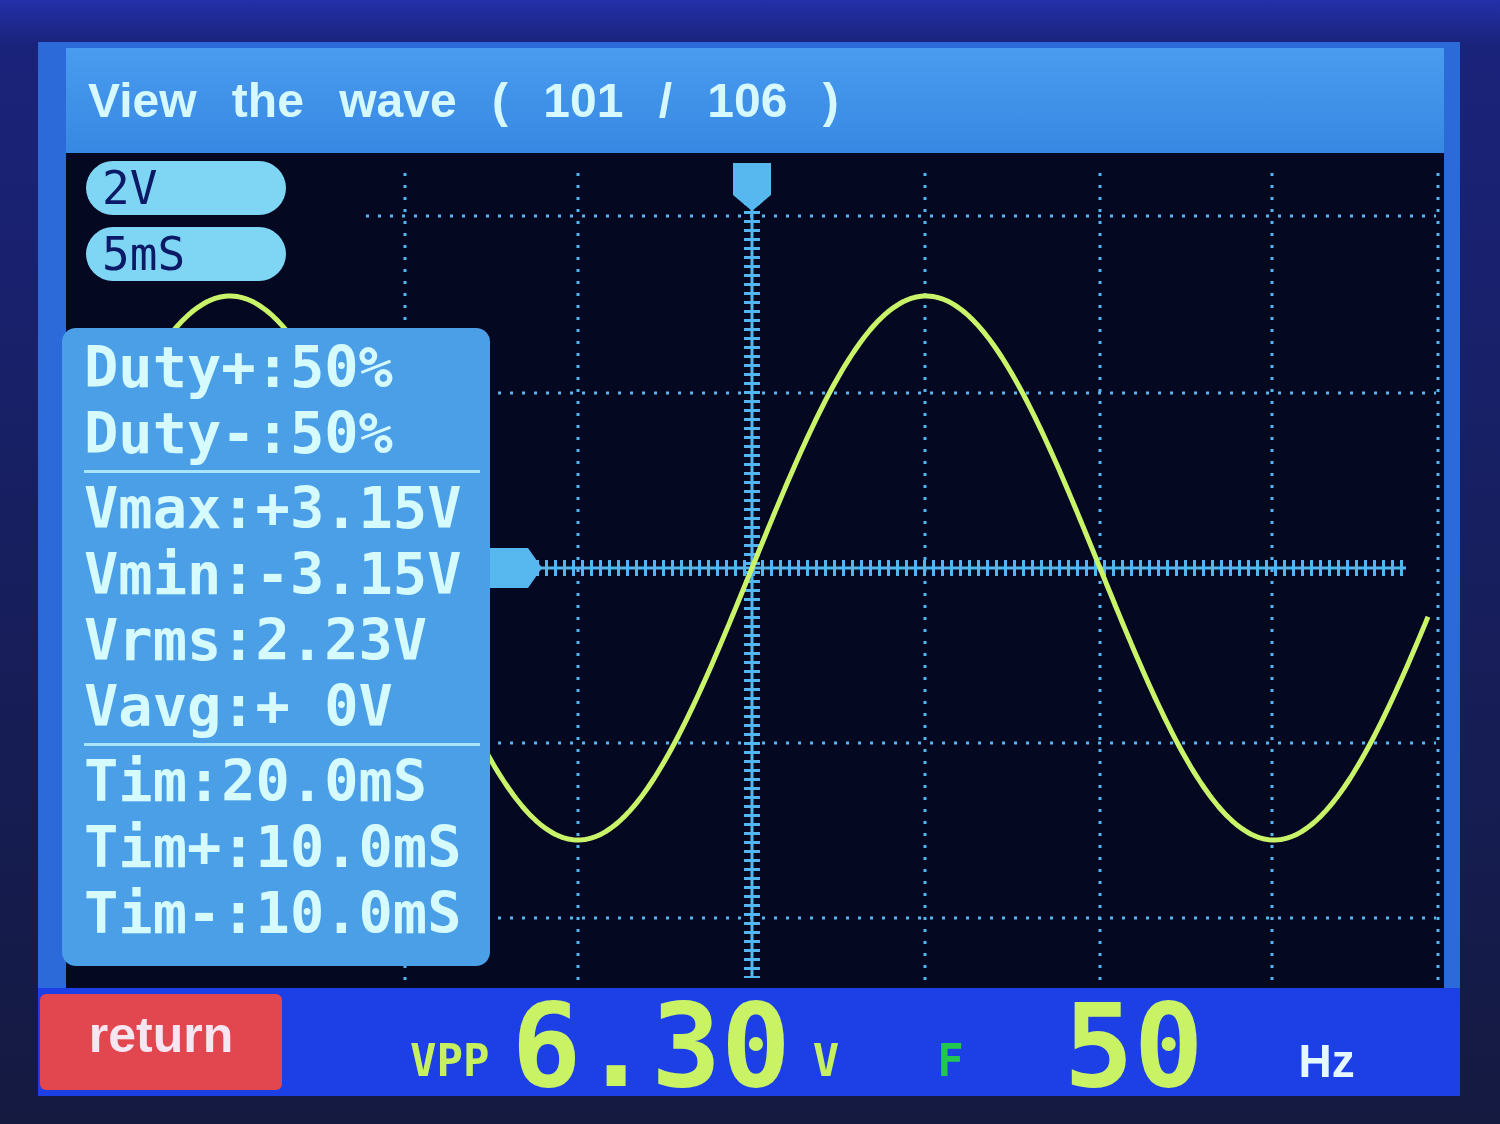  What do you see at coordinates (273, 913) in the screenshot?
I see `measurement-text: Tim-:10.0mS` at bounding box center [273, 913].